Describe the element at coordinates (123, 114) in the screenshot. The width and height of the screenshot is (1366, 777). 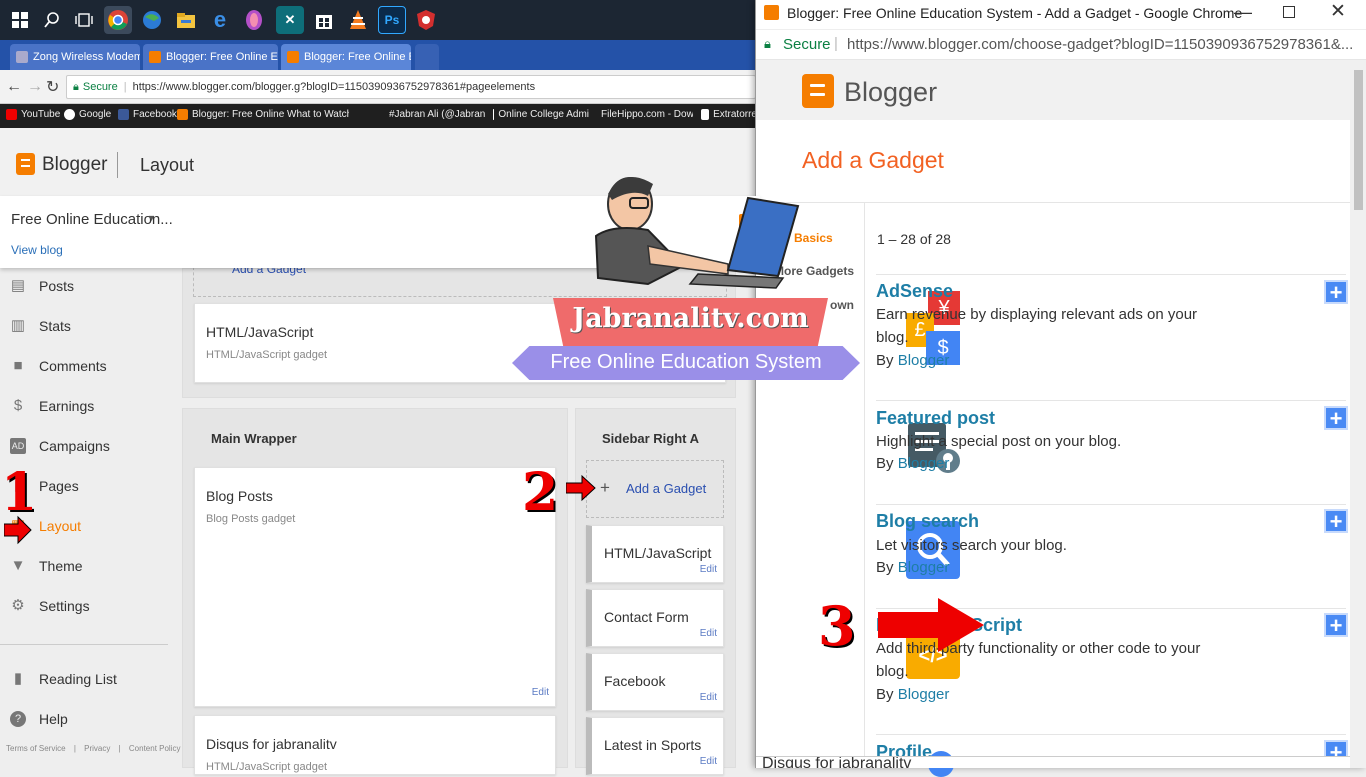
I see `facebook-icon` at that location.